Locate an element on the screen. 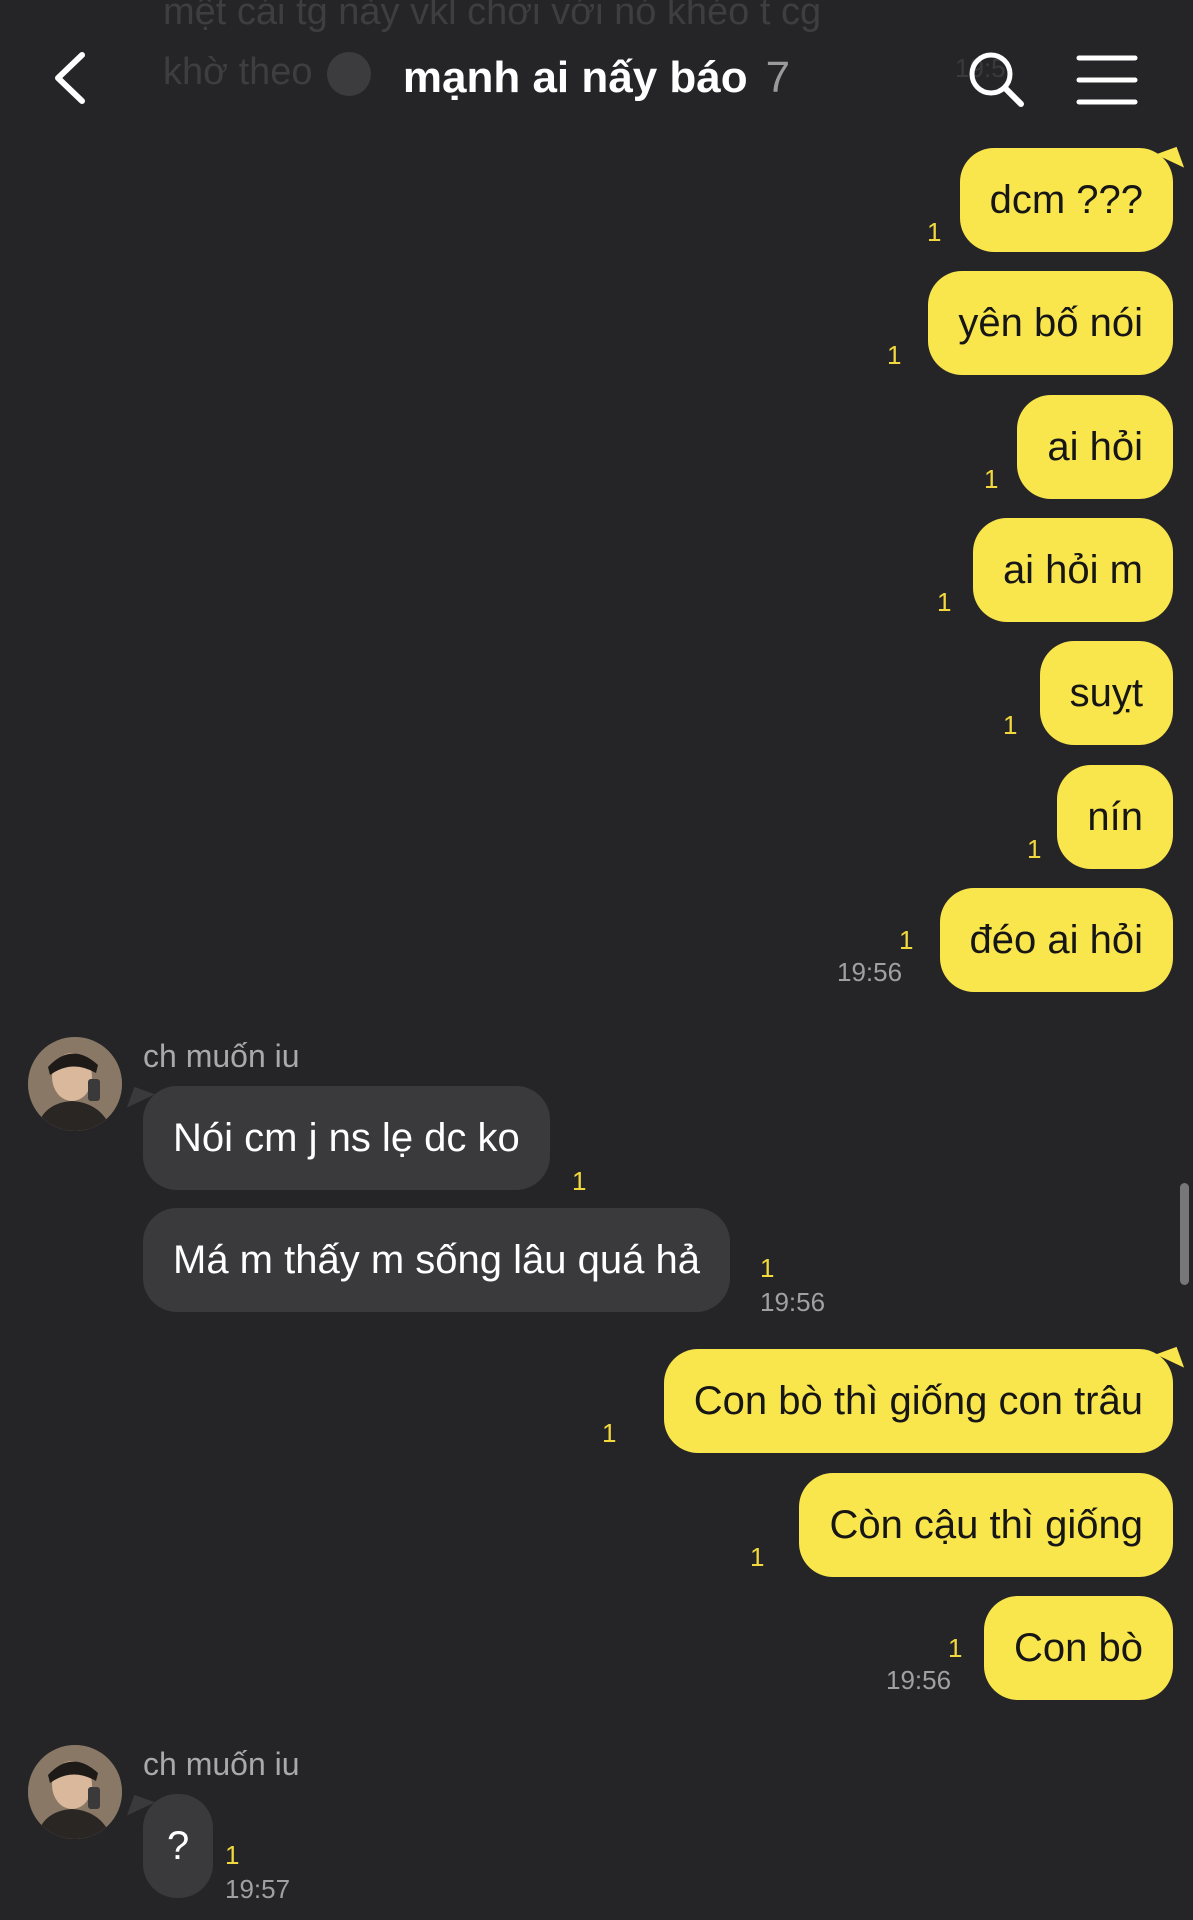  chat-header: mạnh ai nấy báo 7 is located at coordinates (596, 75).